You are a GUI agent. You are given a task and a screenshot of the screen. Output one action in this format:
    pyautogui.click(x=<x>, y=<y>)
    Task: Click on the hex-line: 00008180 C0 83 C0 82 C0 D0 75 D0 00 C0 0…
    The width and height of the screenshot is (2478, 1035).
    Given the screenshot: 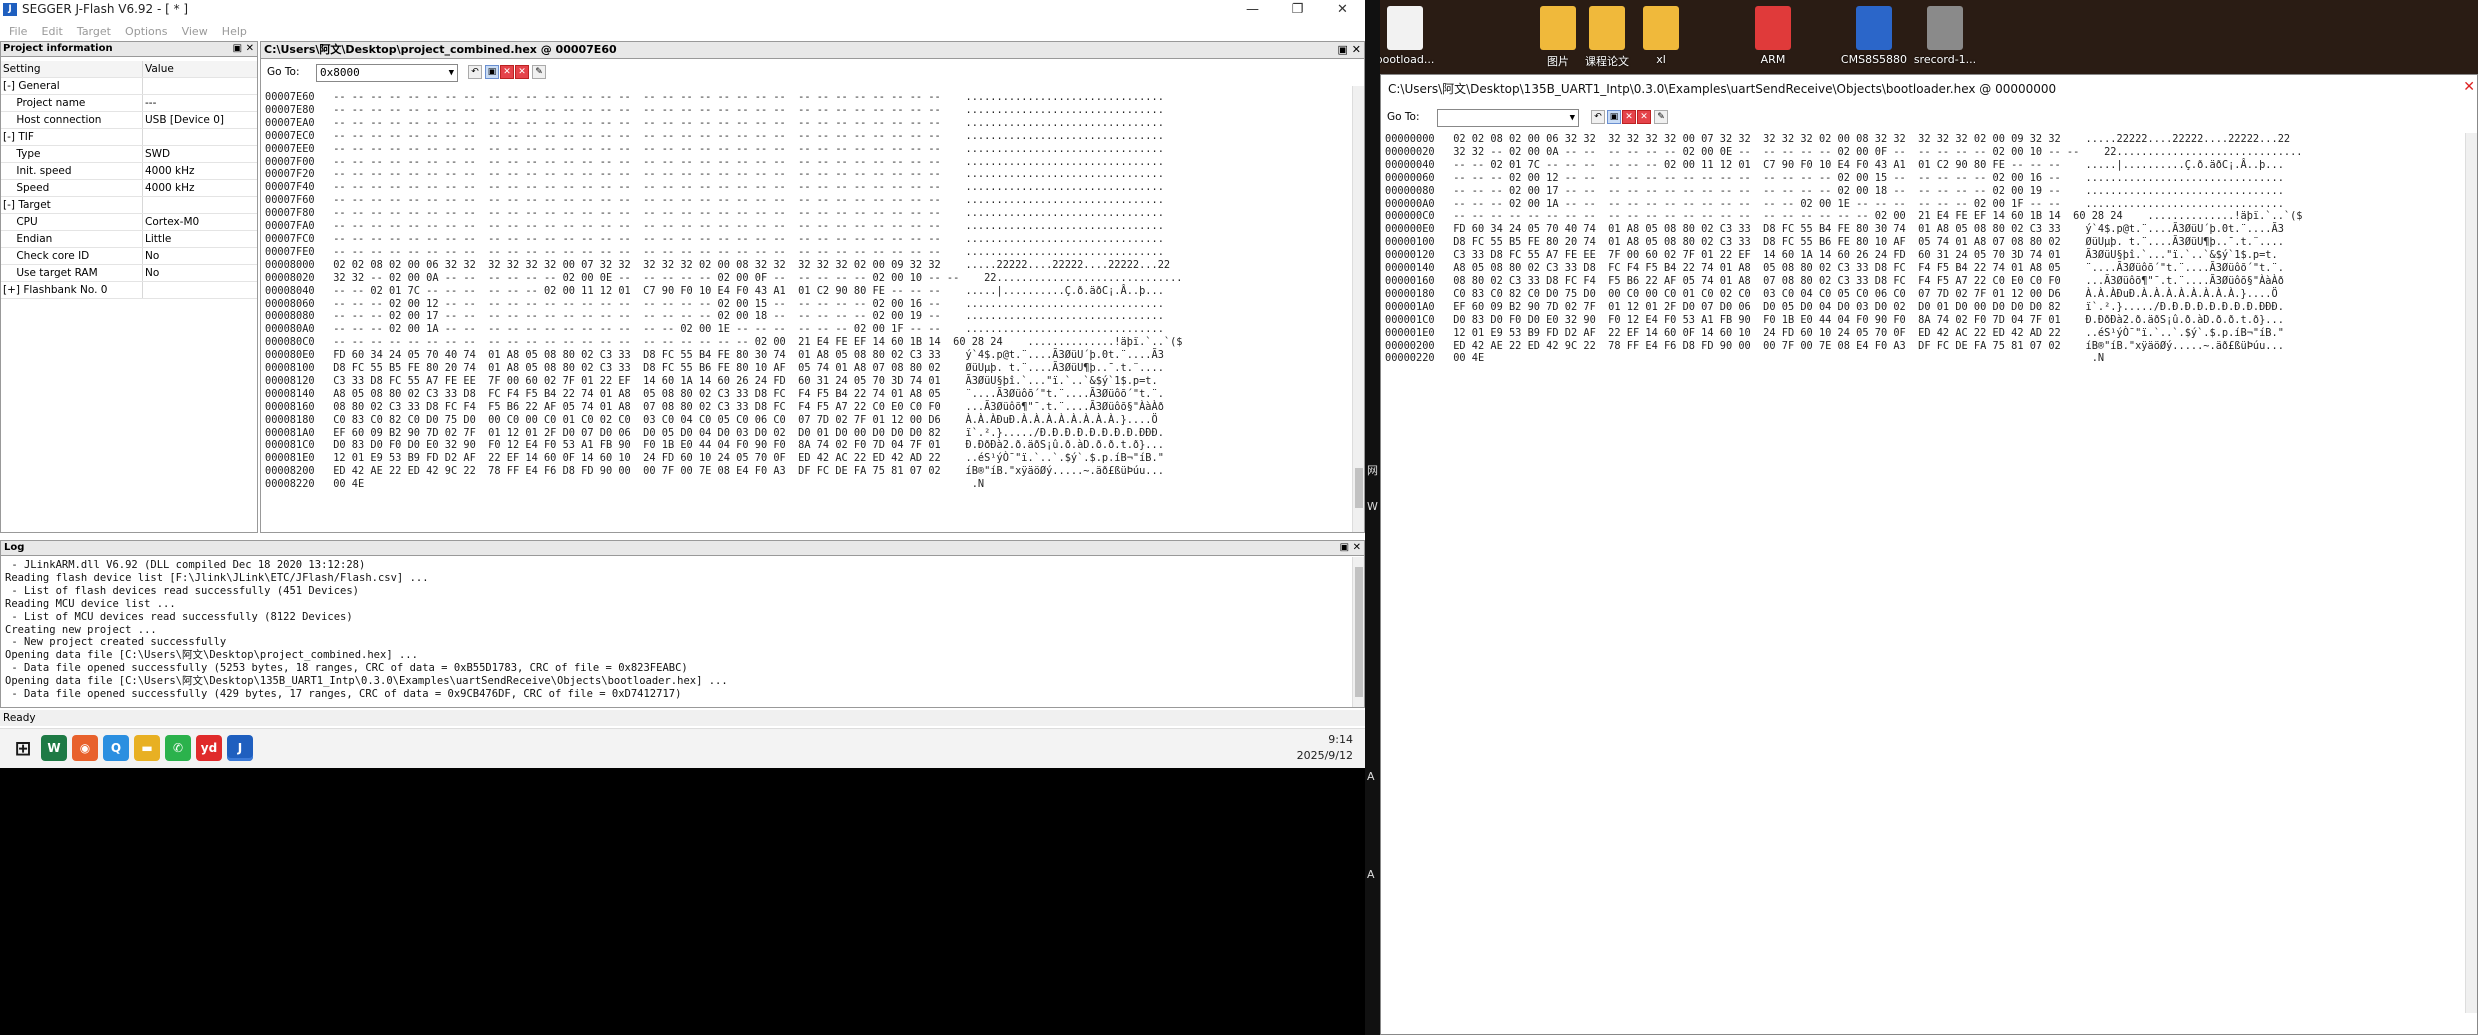 What is the action you would take?
    pyautogui.click(x=724, y=420)
    